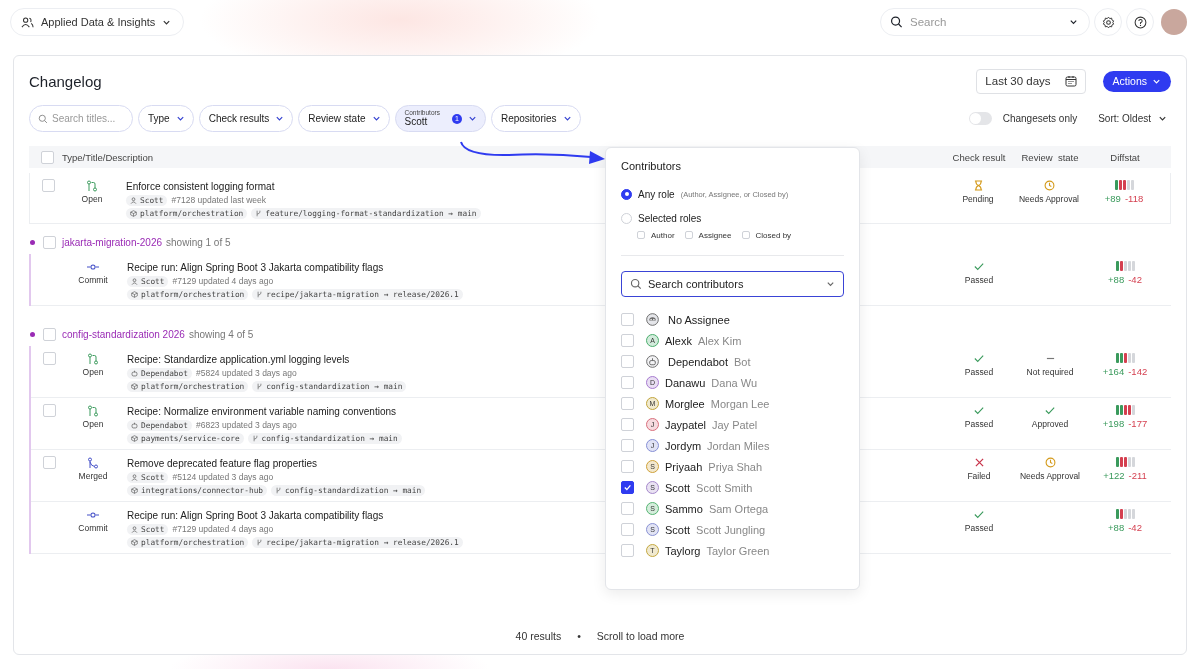  I want to click on results-count: 40 results, so click(538, 636).